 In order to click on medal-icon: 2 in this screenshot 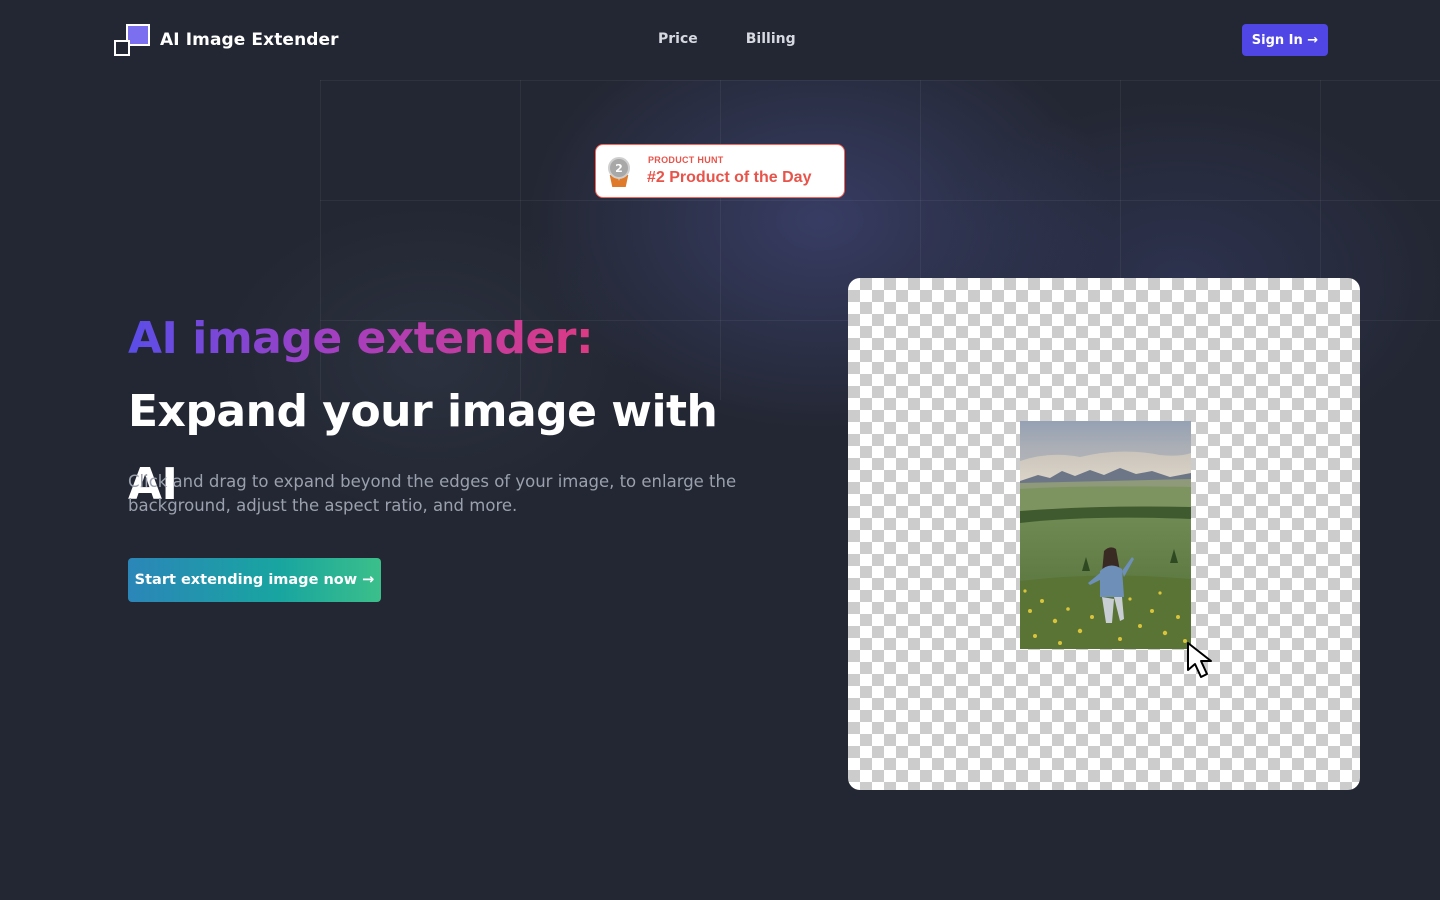, I will do `click(619, 172)`.